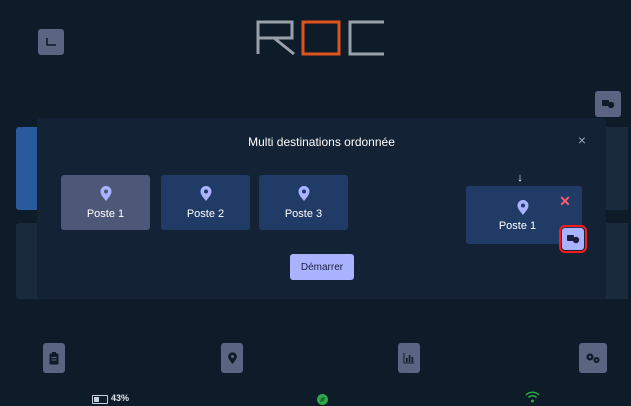 The height and width of the screenshot is (406, 631). I want to click on start-button: Démarrer, so click(322, 267).